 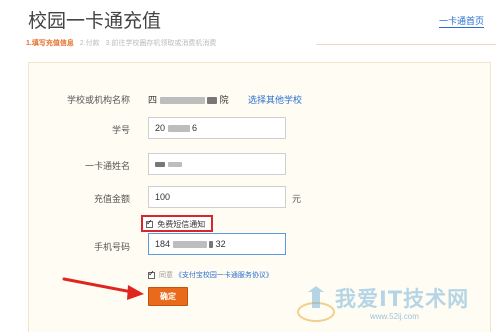 What do you see at coordinates (163, 244) in the screenshot?
I see `phone-start: 184` at bounding box center [163, 244].